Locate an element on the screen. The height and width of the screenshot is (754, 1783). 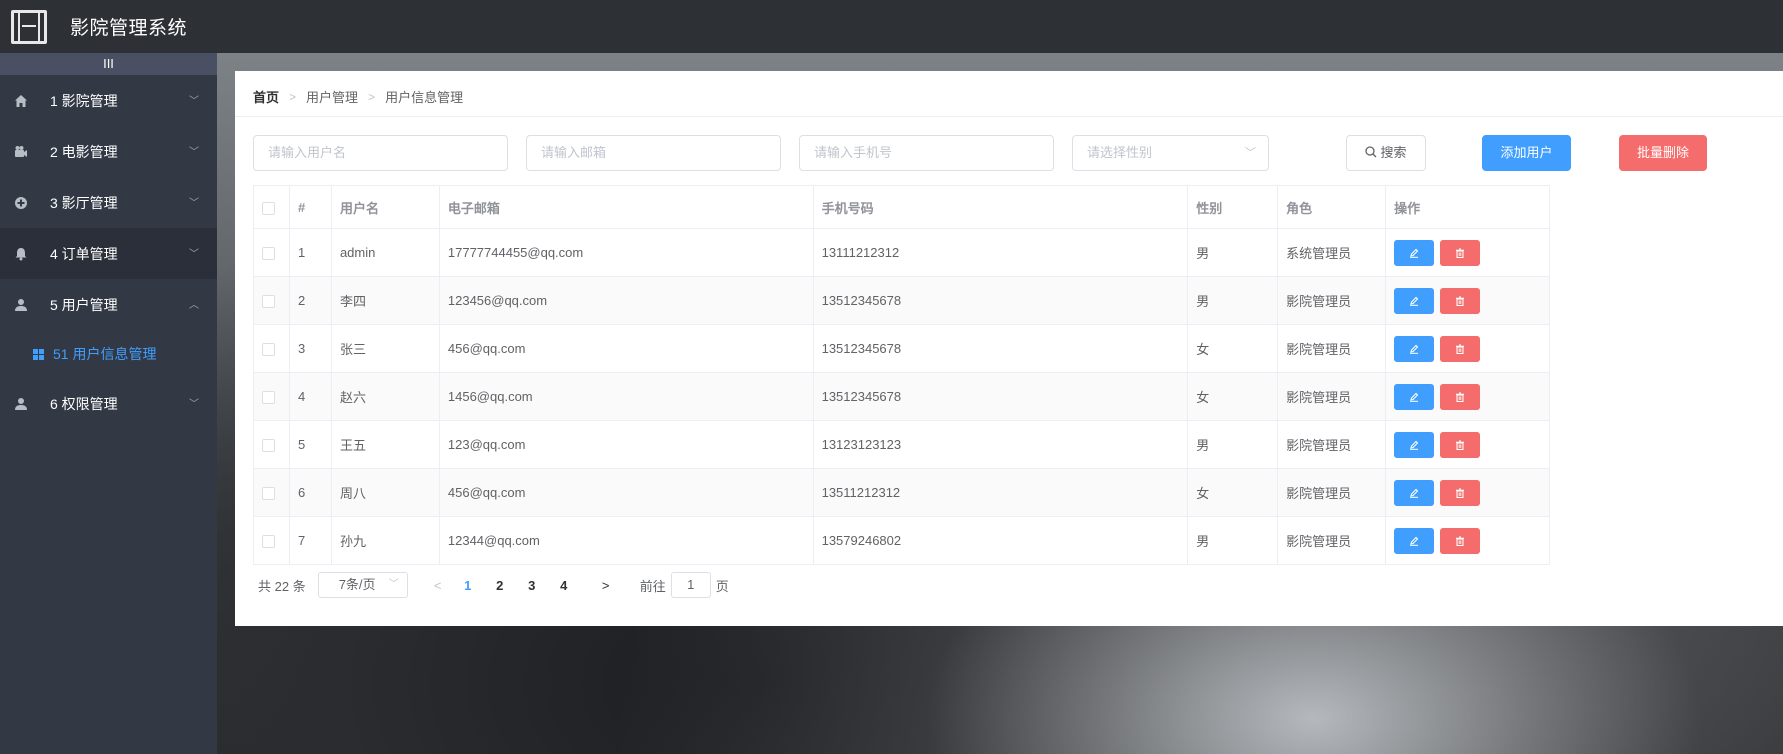
sidebar-subitem-label: 51 用户信息管理 is located at coordinates (105, 354).